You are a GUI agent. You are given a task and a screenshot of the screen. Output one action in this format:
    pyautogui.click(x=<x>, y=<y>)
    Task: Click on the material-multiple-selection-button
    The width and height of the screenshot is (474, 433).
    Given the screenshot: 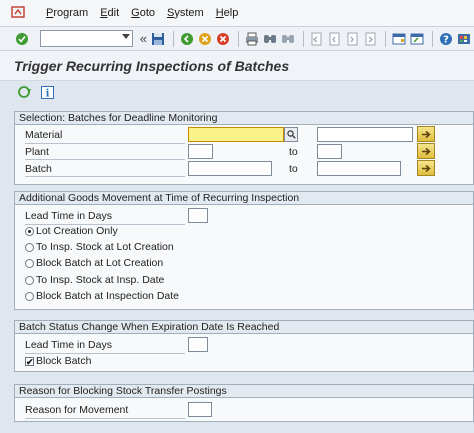 What is the action you would take?
    pyautogui.click(x=426, y=134)
    